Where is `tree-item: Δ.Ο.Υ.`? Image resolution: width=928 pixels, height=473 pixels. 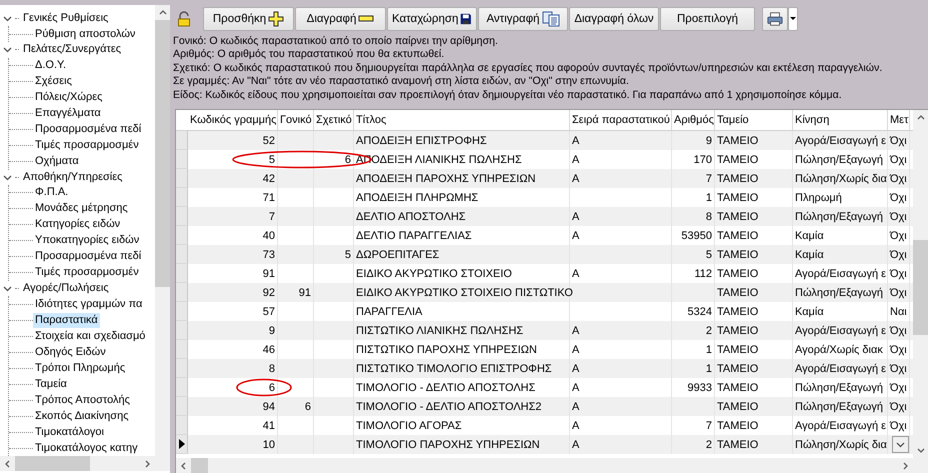 tree-item: Δ.Ο.Υ. is located at coordinates (50, 65).